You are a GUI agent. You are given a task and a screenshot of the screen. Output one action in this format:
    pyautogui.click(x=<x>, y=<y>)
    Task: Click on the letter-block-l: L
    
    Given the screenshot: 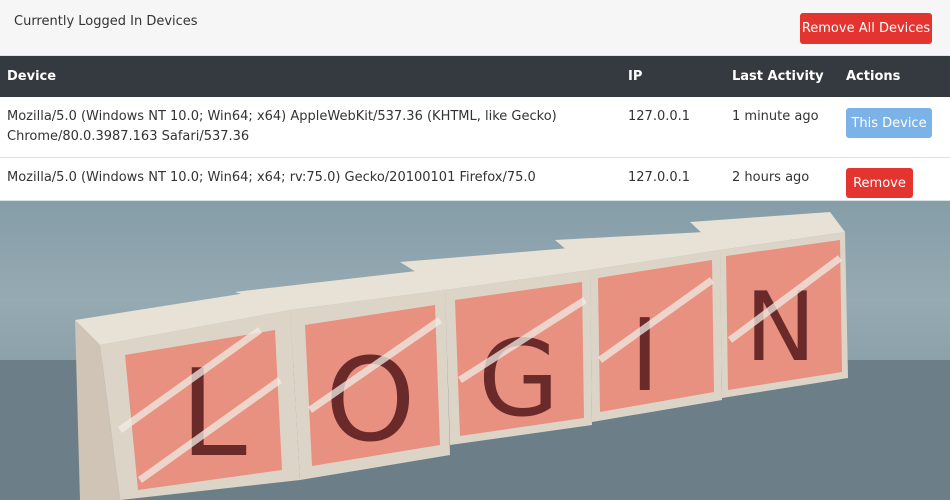 What is the action you would take?
    pyautogui.click(x=187, y=395)
    